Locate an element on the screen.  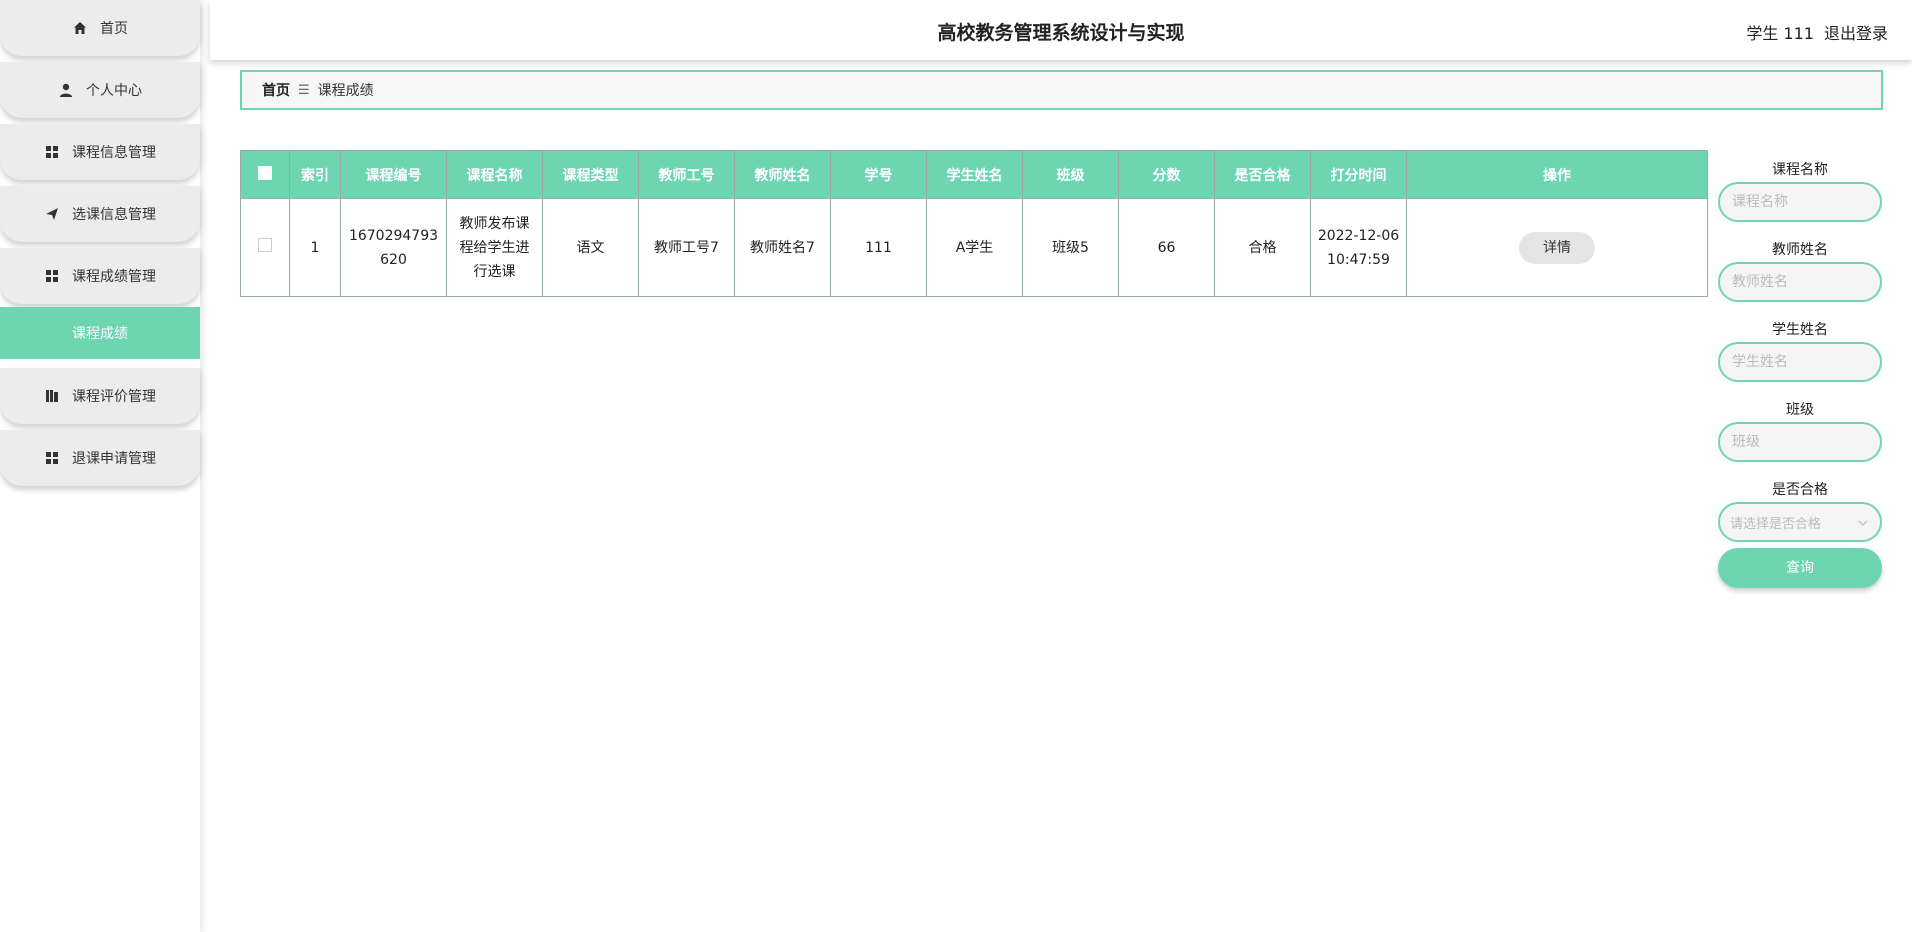
cell-teacher-no: 教师工号7 is located at coordinates (686, 247).